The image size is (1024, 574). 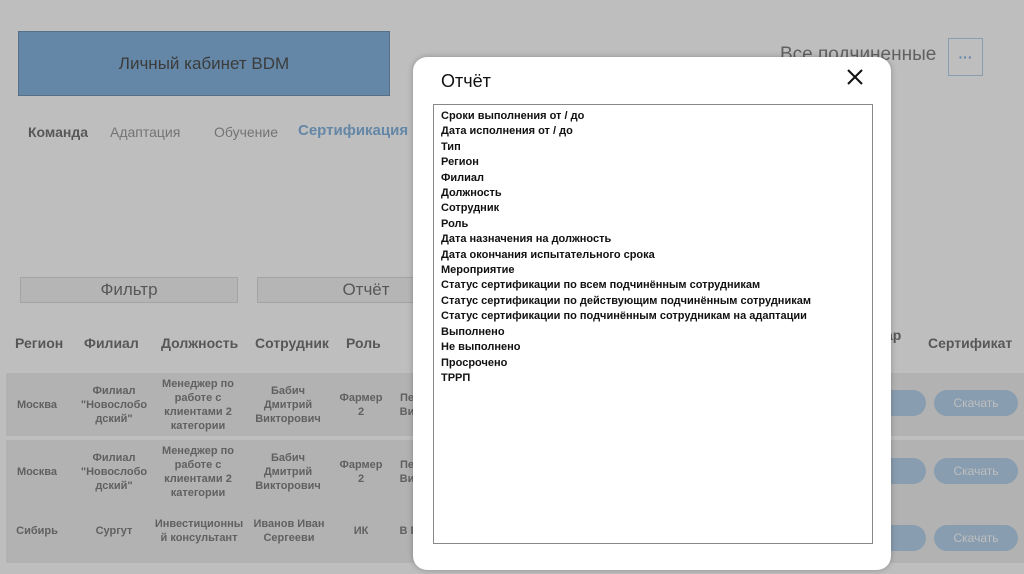 I want to click on report-field-item: Не выполнено, so click(x=653, y=347).